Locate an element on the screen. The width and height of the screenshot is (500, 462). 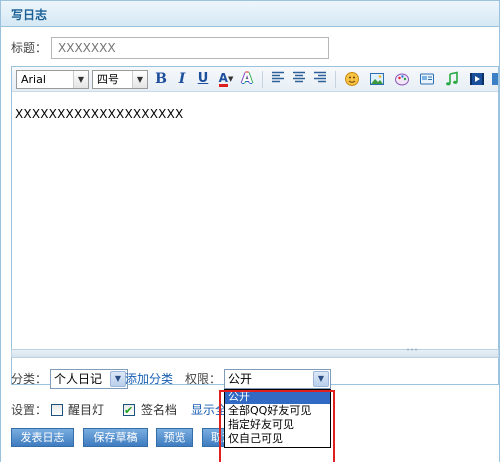
highlight-color-button: A is located at coordinates (247, 79).